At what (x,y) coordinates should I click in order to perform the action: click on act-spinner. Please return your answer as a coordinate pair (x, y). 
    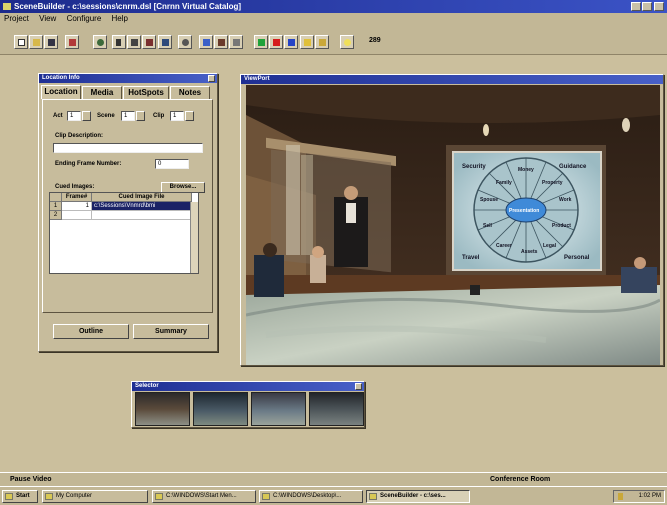
    Looking at the image, I should click on (86, 116).